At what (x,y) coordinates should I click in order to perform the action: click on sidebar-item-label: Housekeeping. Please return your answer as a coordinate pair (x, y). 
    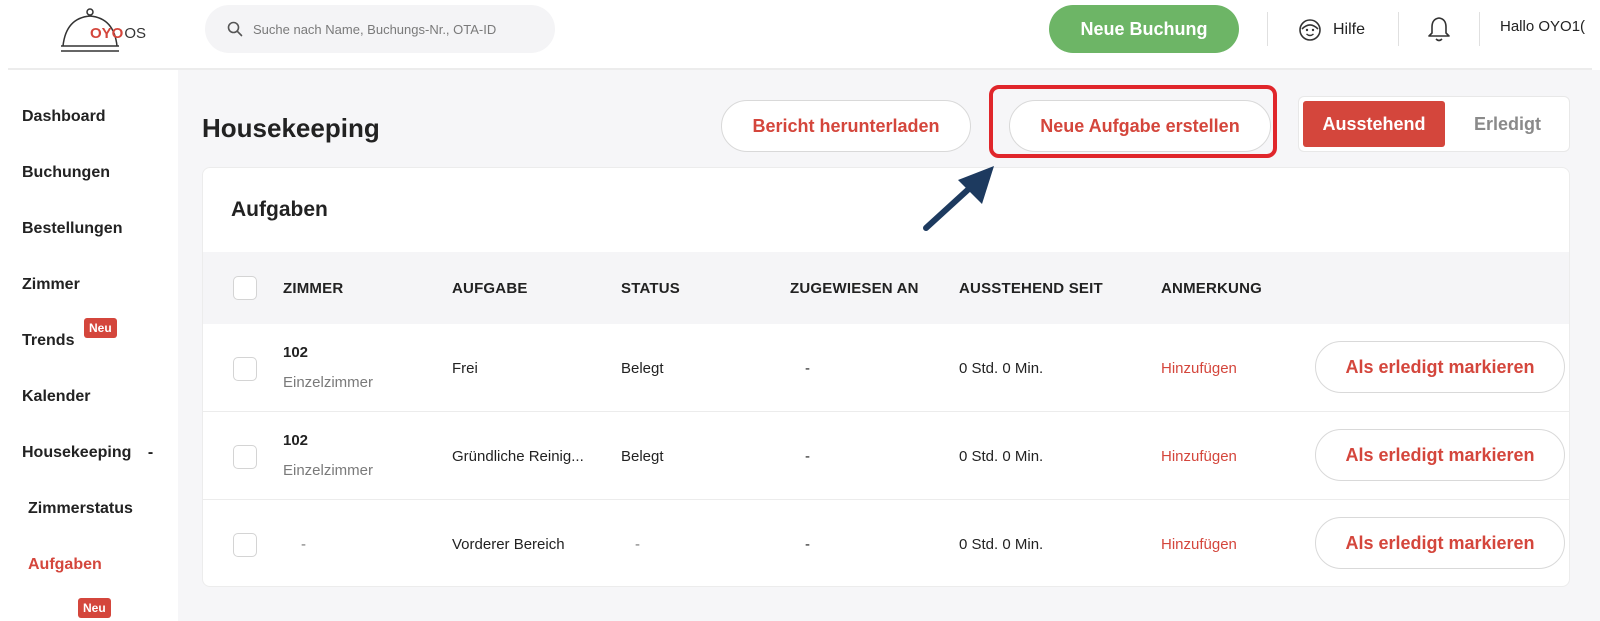
    Looking at the image, I should click on (77, 452).